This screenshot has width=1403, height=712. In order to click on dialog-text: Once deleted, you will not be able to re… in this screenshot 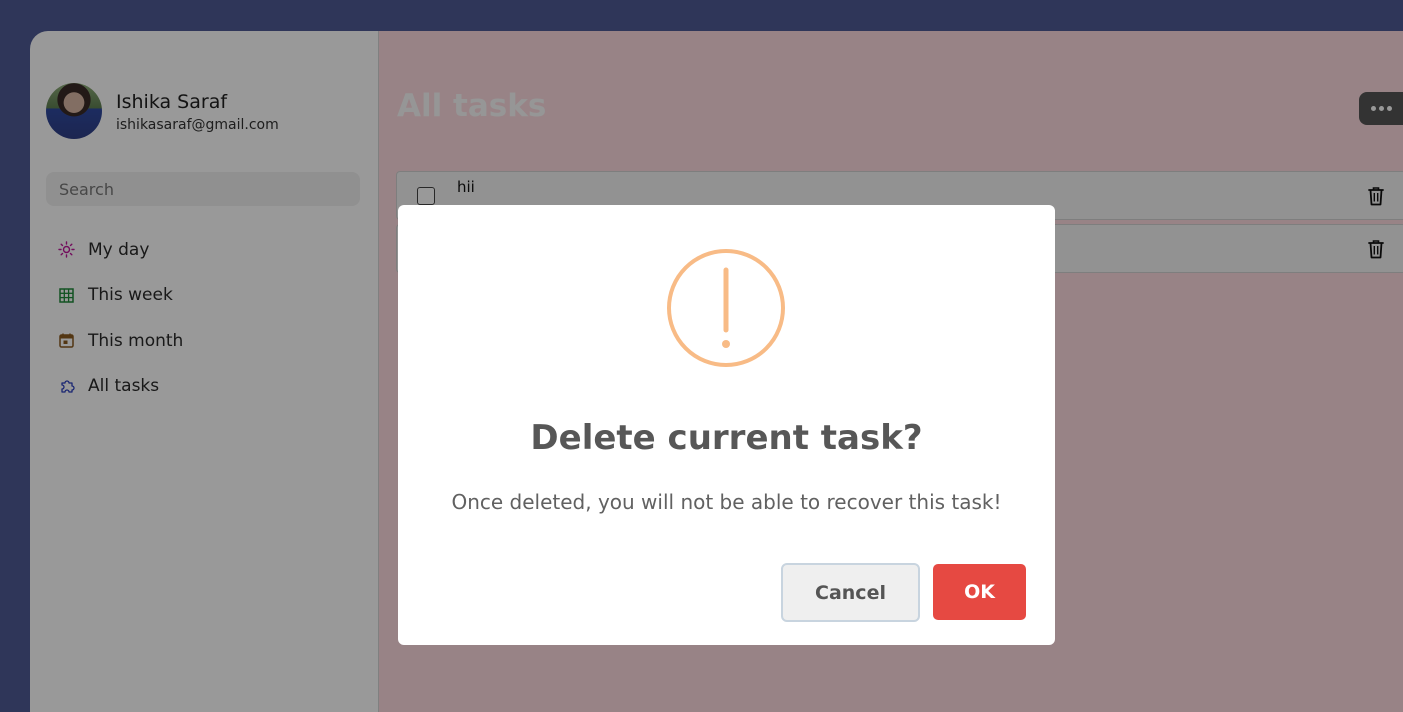, I will do `click(726, 502)`.